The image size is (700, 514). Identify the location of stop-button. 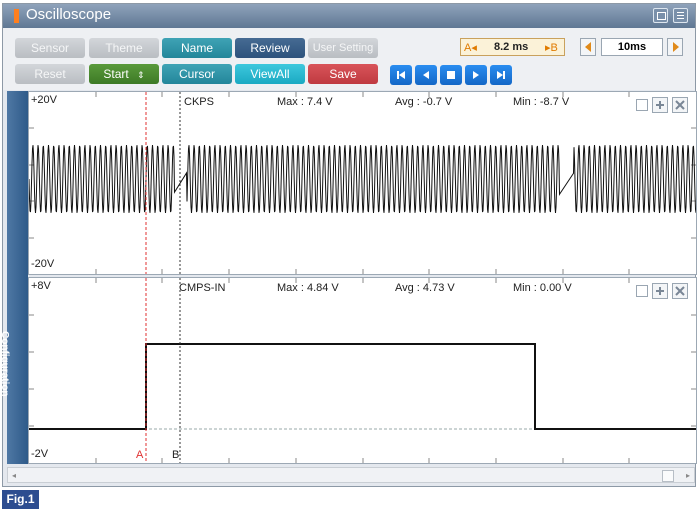
(451, 75).